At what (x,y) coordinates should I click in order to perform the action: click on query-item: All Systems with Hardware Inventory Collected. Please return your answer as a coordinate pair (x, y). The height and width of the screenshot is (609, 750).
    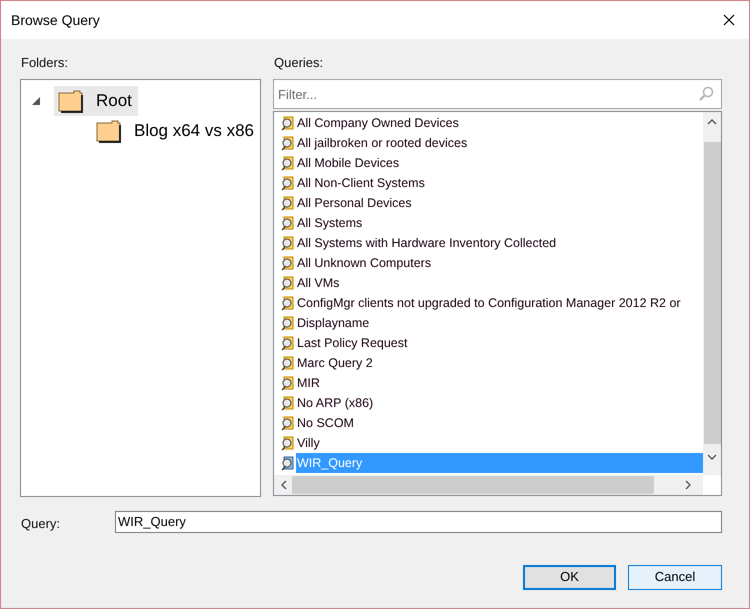
    Looking at the image, I should click on (499, 243).